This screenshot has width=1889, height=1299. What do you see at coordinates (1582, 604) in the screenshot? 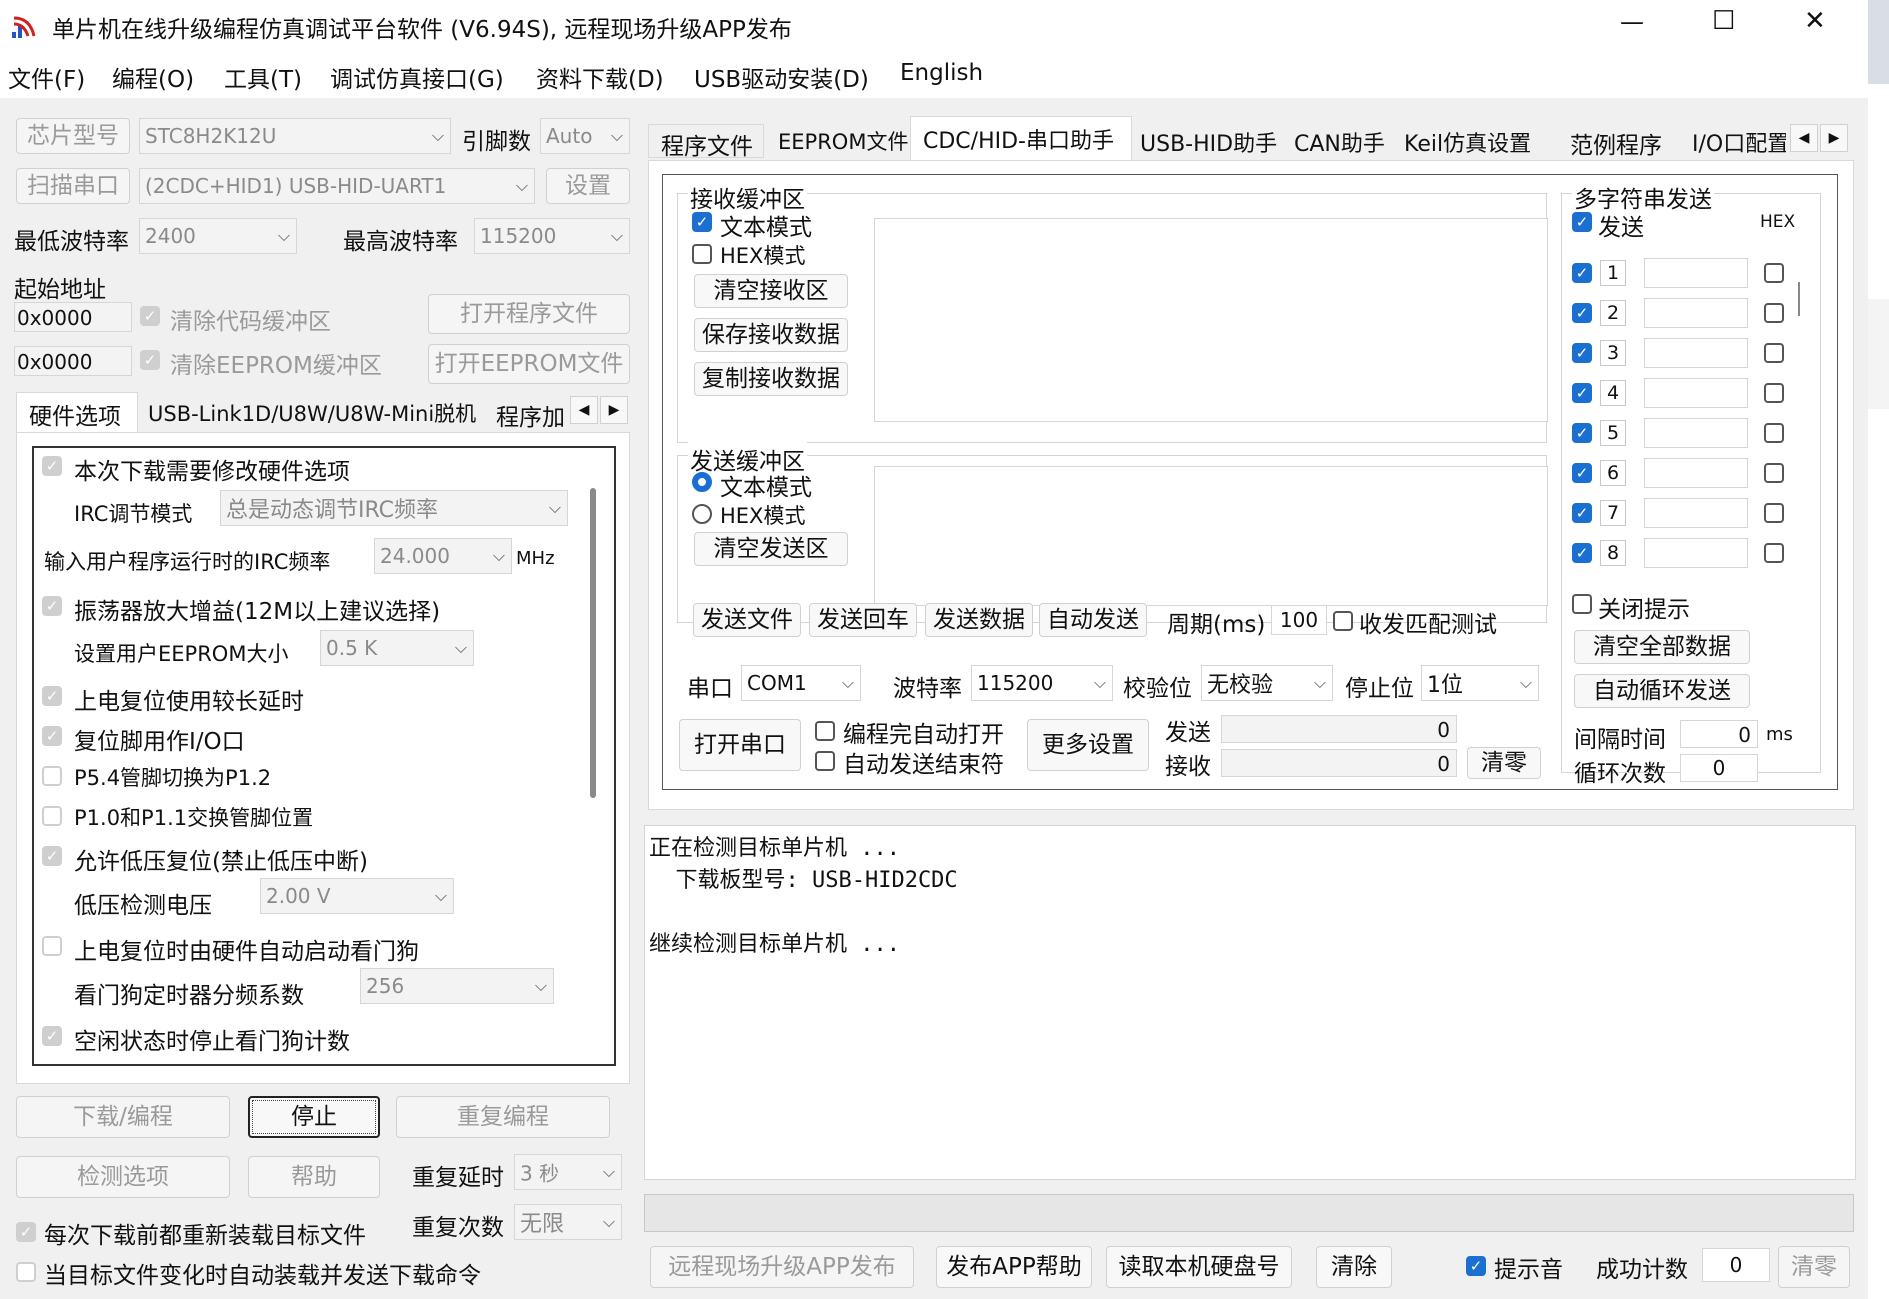
I see `close-tip-checkbox` at bounding box center [1582, 604].